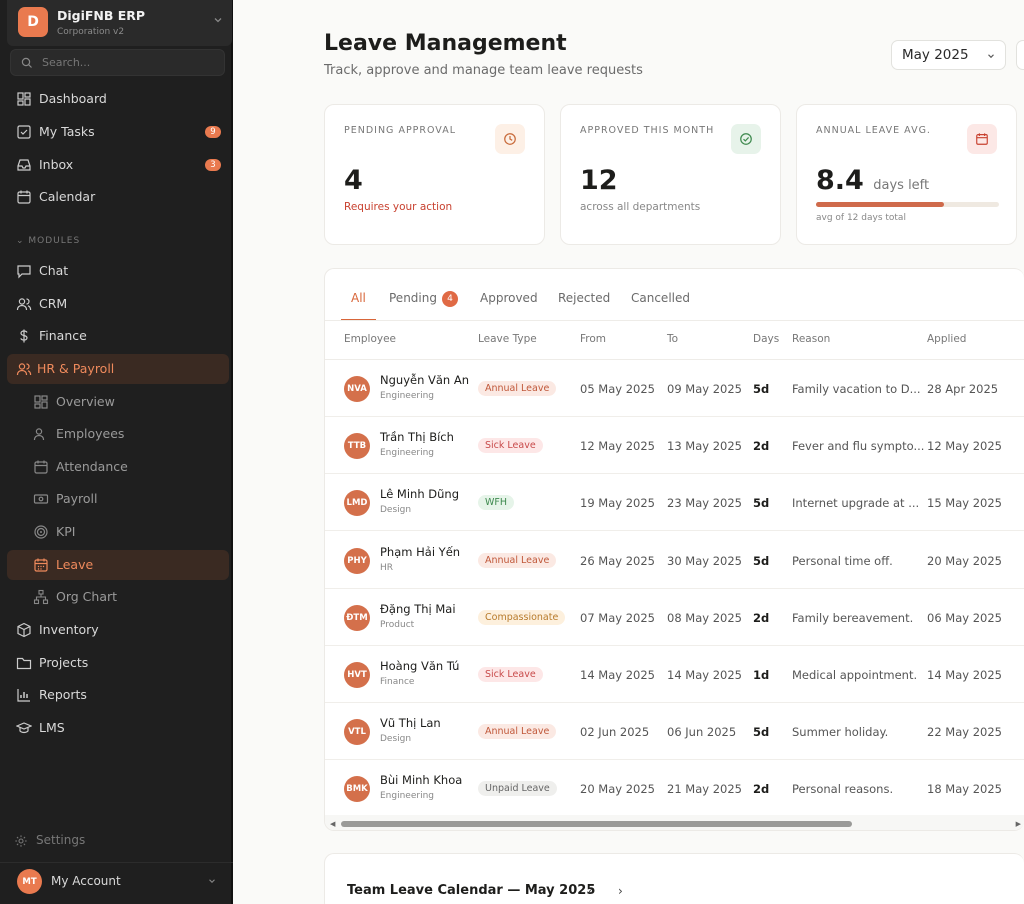 The height and width of the screenshot is (904, 1024). What do you see at coordinates (517, 732) in the screenshot?
I see `leave-type-badge: Annual Leave` at bounding box center [517, 732].